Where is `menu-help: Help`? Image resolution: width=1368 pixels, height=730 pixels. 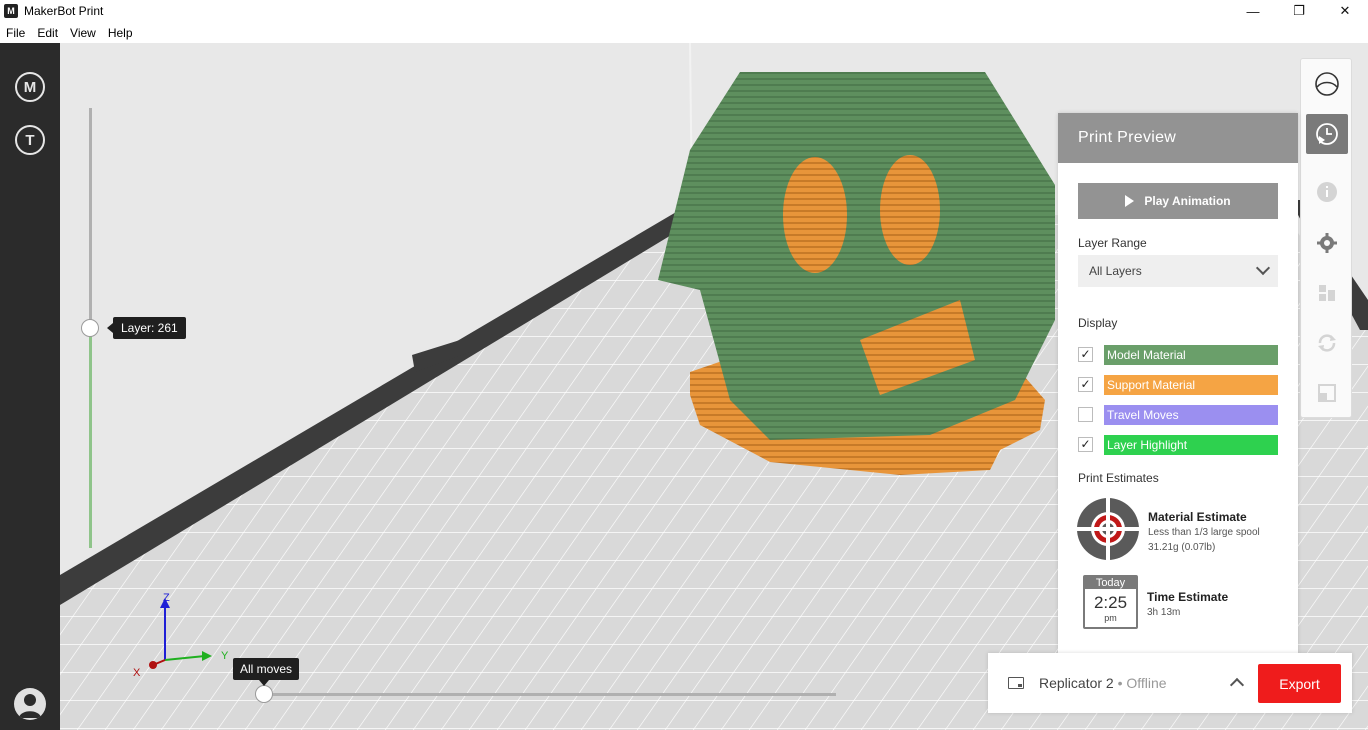 menu-help: Help is located at coordinates (120, 33).